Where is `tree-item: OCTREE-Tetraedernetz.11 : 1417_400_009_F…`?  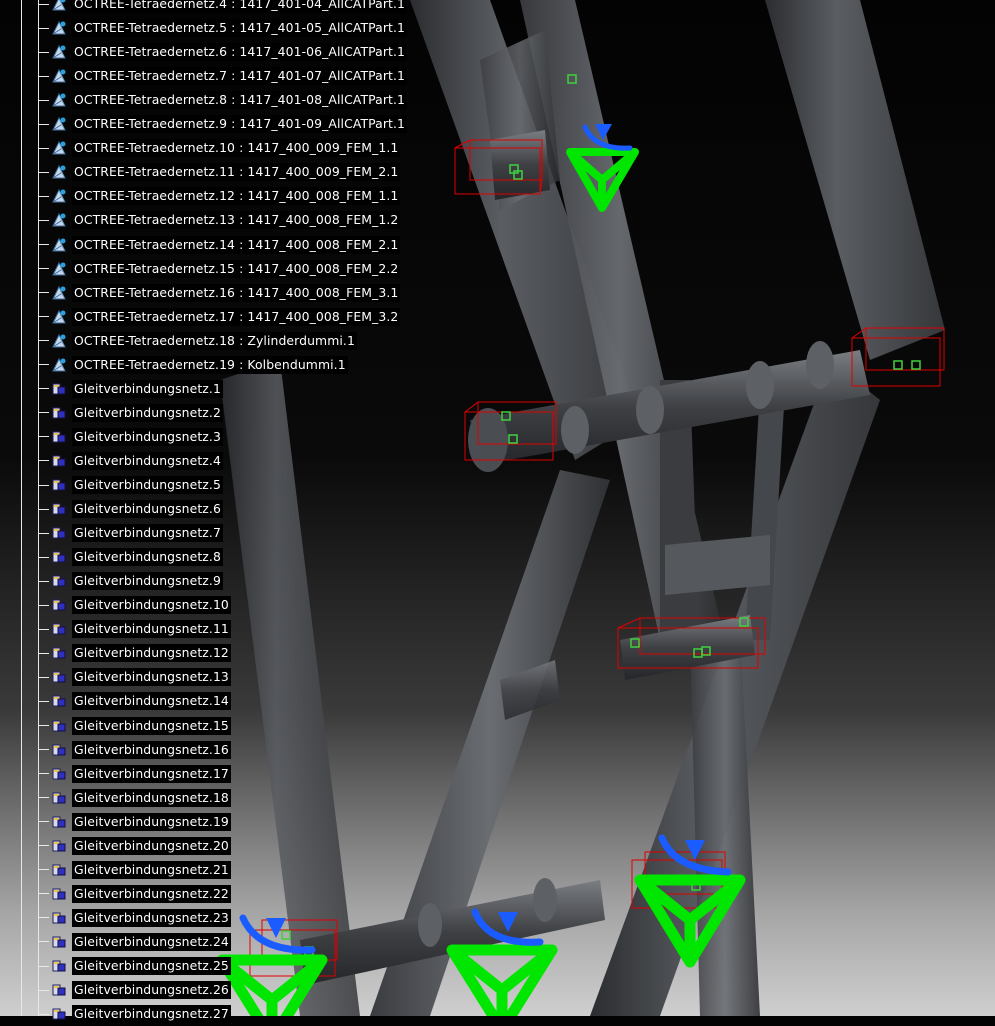 tree-item: OCTREE-Tetraedernetz.11 : 1417_400_009_F… is located at coordinates (219, 172).